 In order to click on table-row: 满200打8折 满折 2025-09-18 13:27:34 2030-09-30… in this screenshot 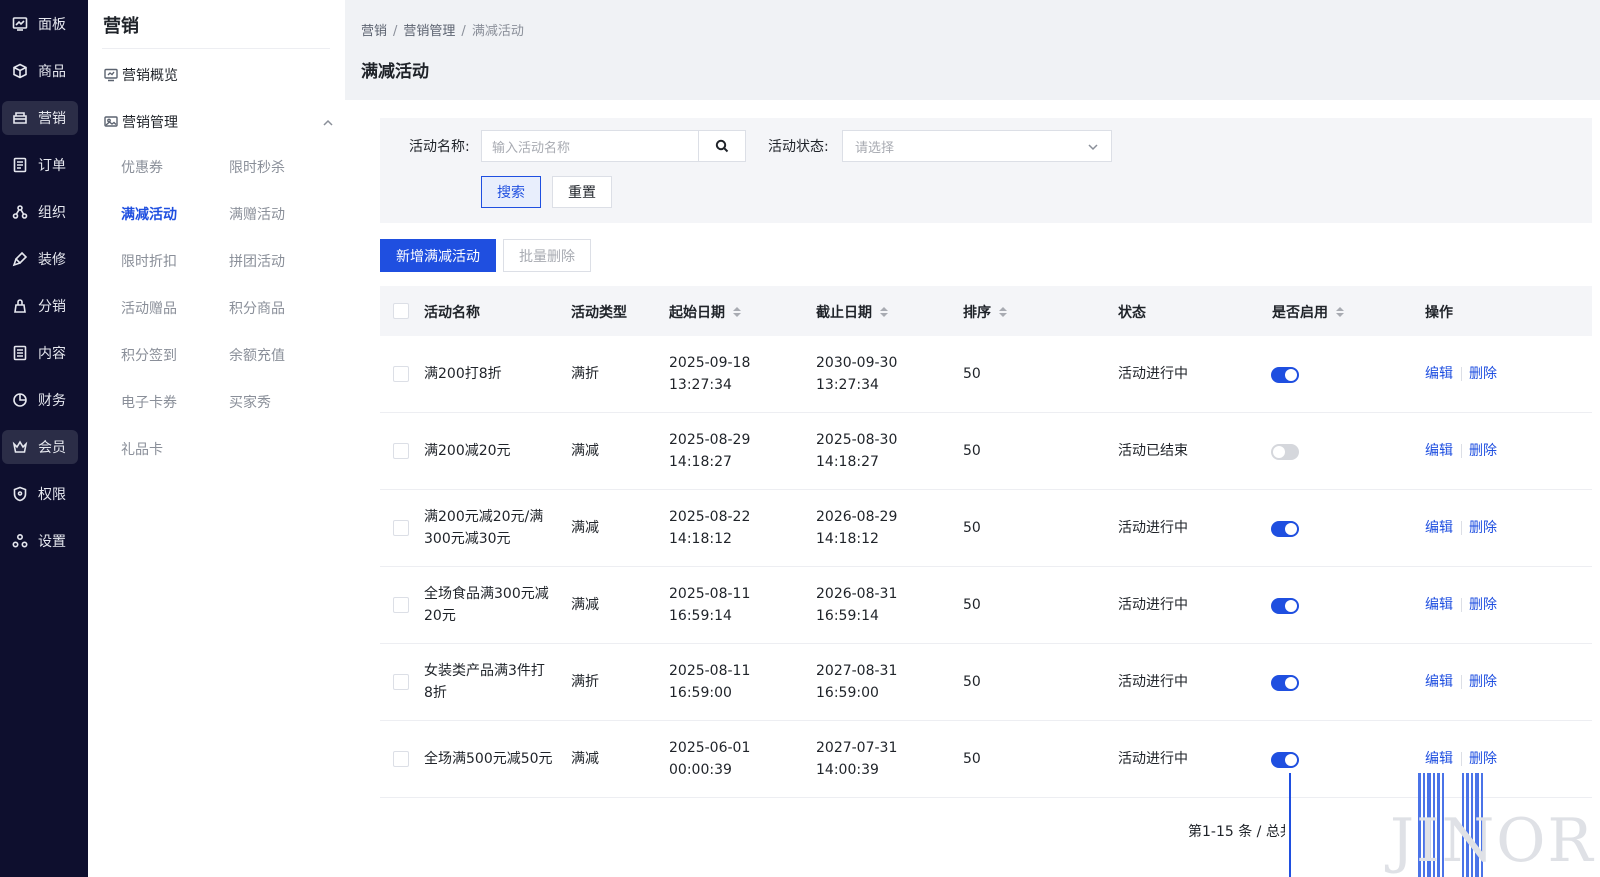, I will do `click(986, 374)`.